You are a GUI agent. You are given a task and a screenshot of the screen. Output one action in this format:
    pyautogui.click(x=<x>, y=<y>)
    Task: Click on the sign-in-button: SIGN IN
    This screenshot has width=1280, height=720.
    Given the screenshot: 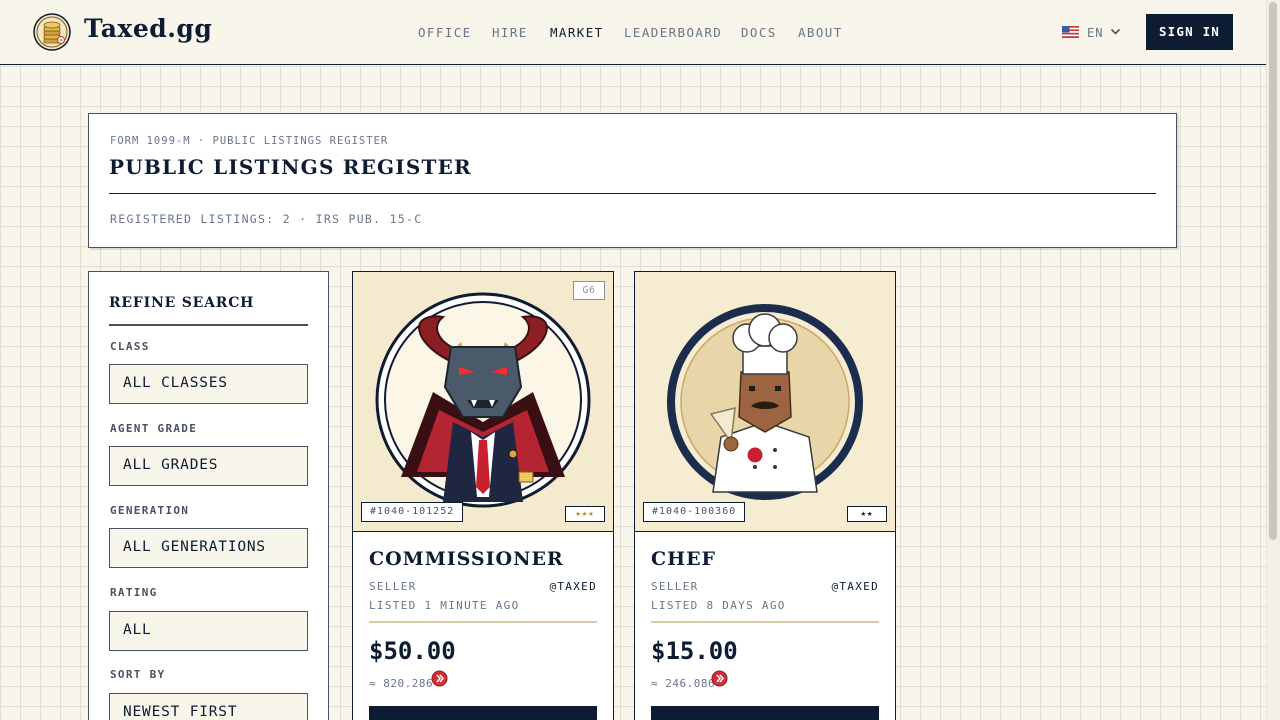 What is the action you would take?
    pyautogui.click(x=1189, y=32)
    